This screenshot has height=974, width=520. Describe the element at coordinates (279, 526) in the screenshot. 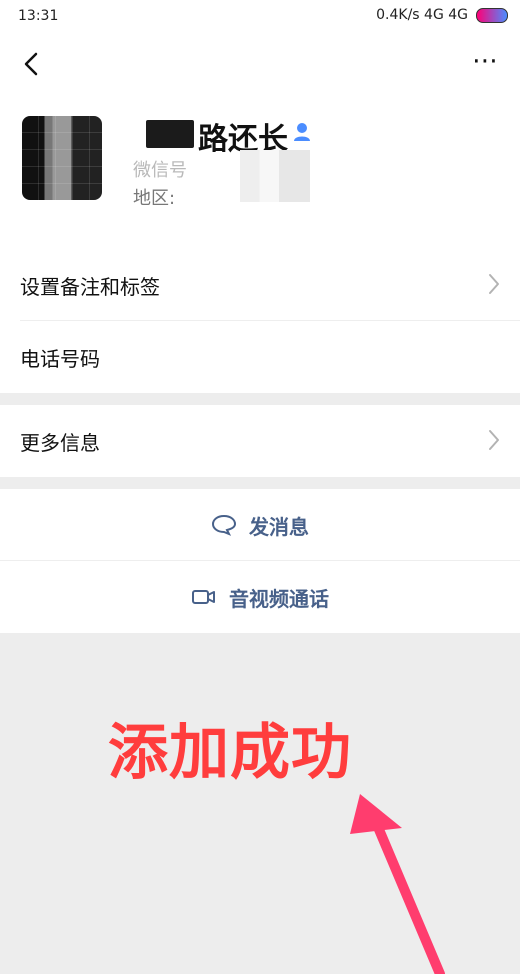

I see `send-message-label: 发消息` at that location.